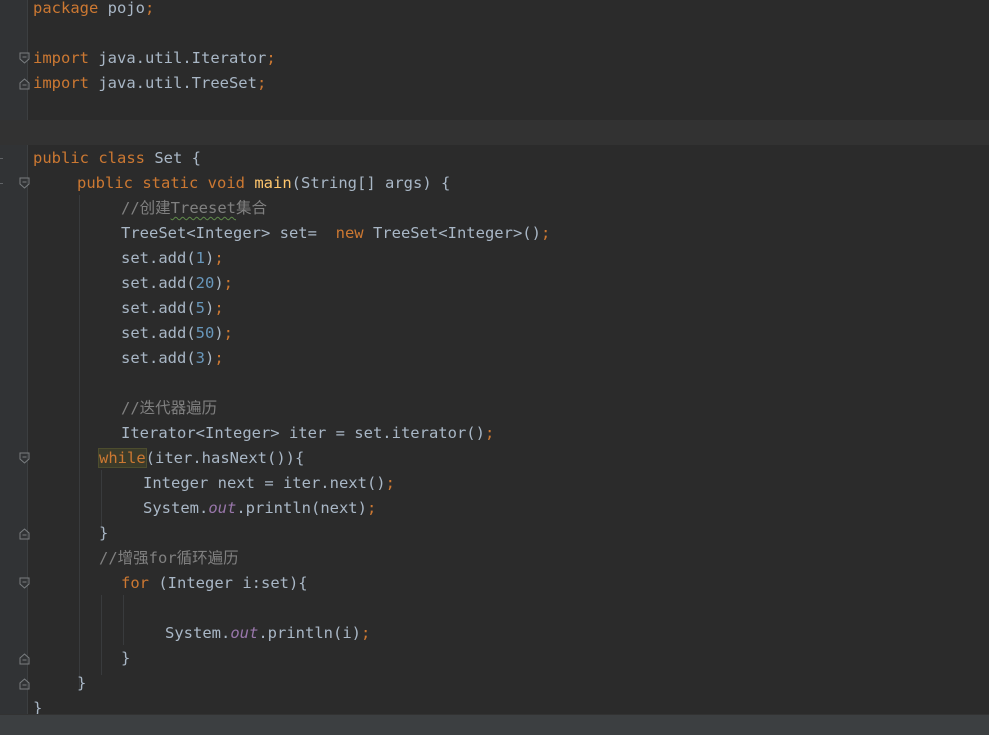 This screenshot has height=735, width=989. I want to click on keyword: void, so click(221, 183).